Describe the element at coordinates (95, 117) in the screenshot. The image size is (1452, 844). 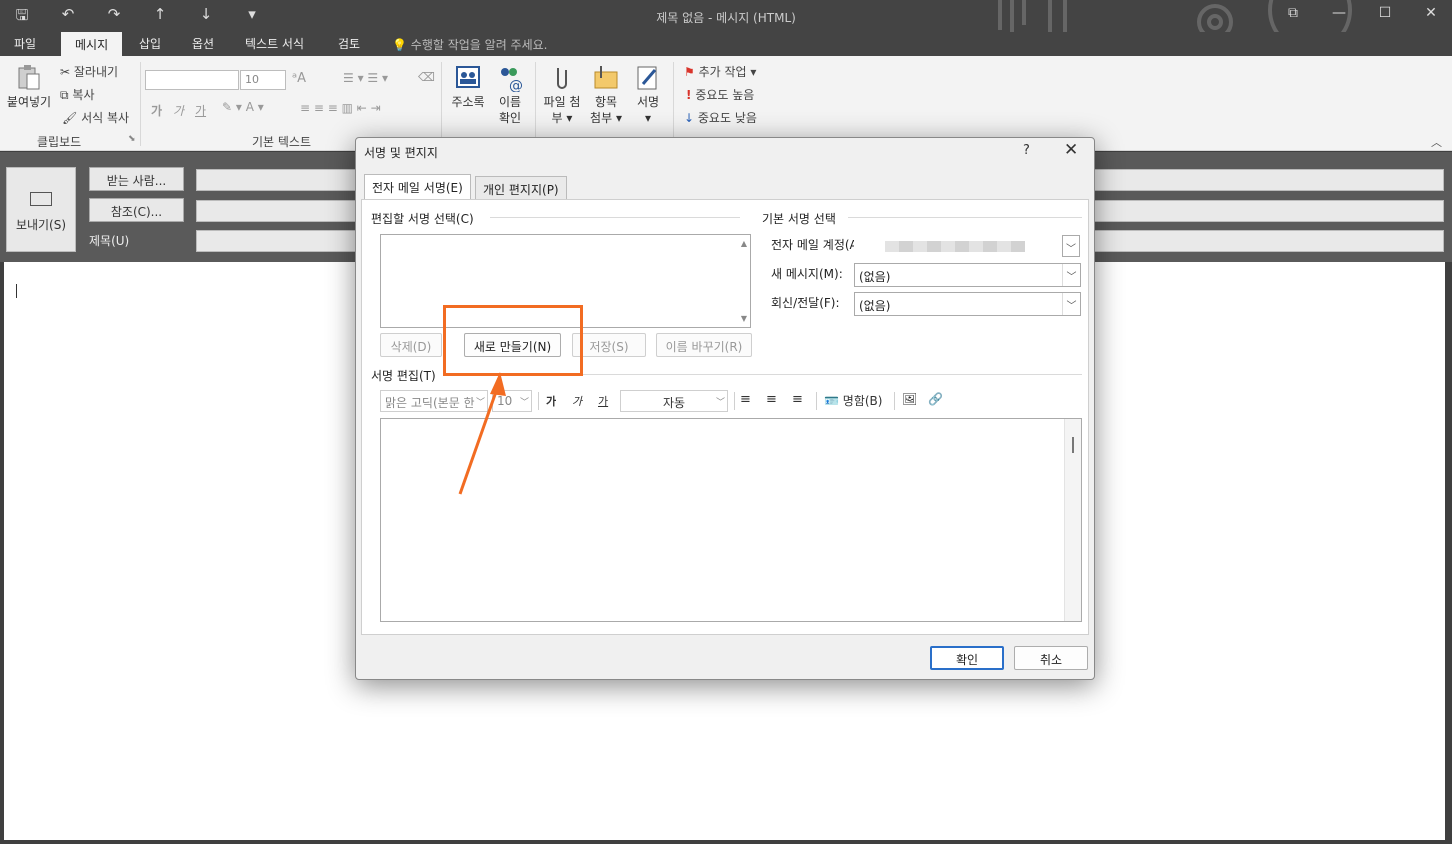
I see `format-painter-button: 🖌 서식 복사` at that location.